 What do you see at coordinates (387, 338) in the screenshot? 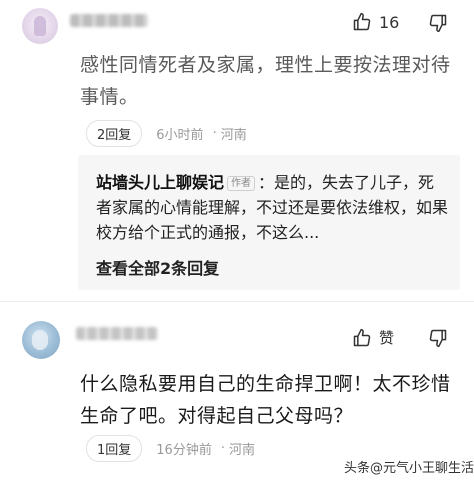
I see `like-label: 赞` at bounding box center [387, 338].